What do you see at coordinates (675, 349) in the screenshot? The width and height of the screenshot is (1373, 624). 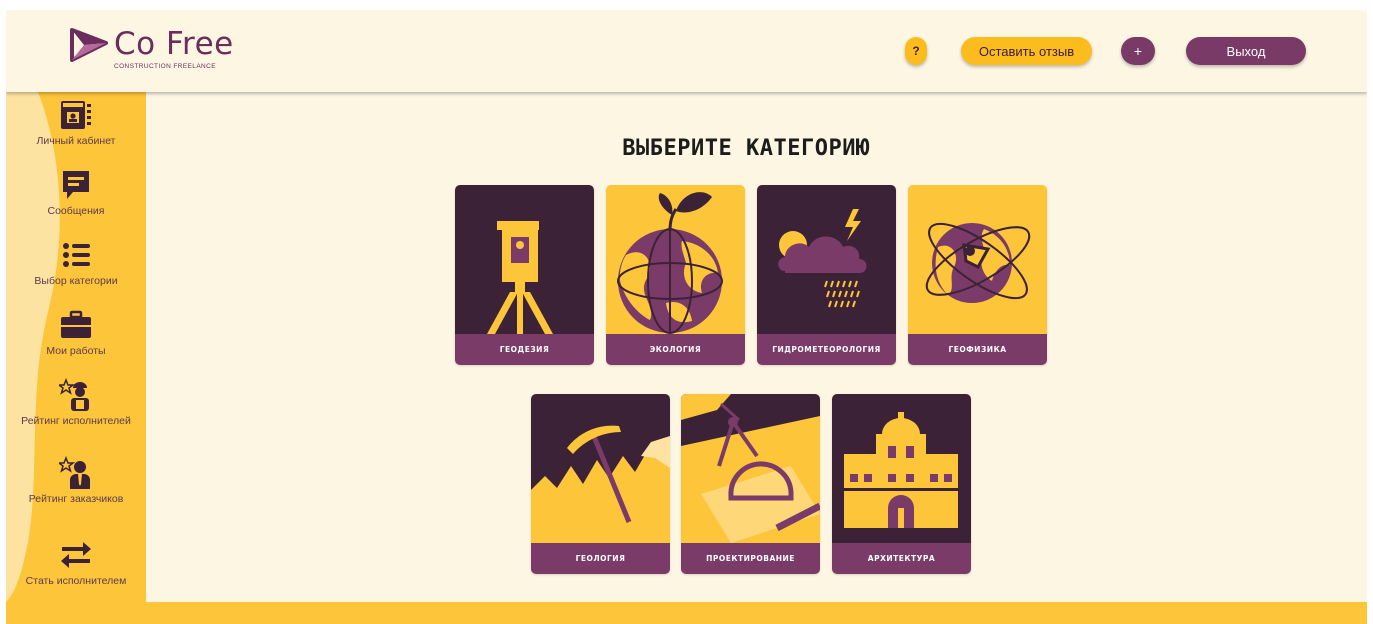 I see `category-label: ЭКОЛОГИЯ` at bounding box center [675, 349].